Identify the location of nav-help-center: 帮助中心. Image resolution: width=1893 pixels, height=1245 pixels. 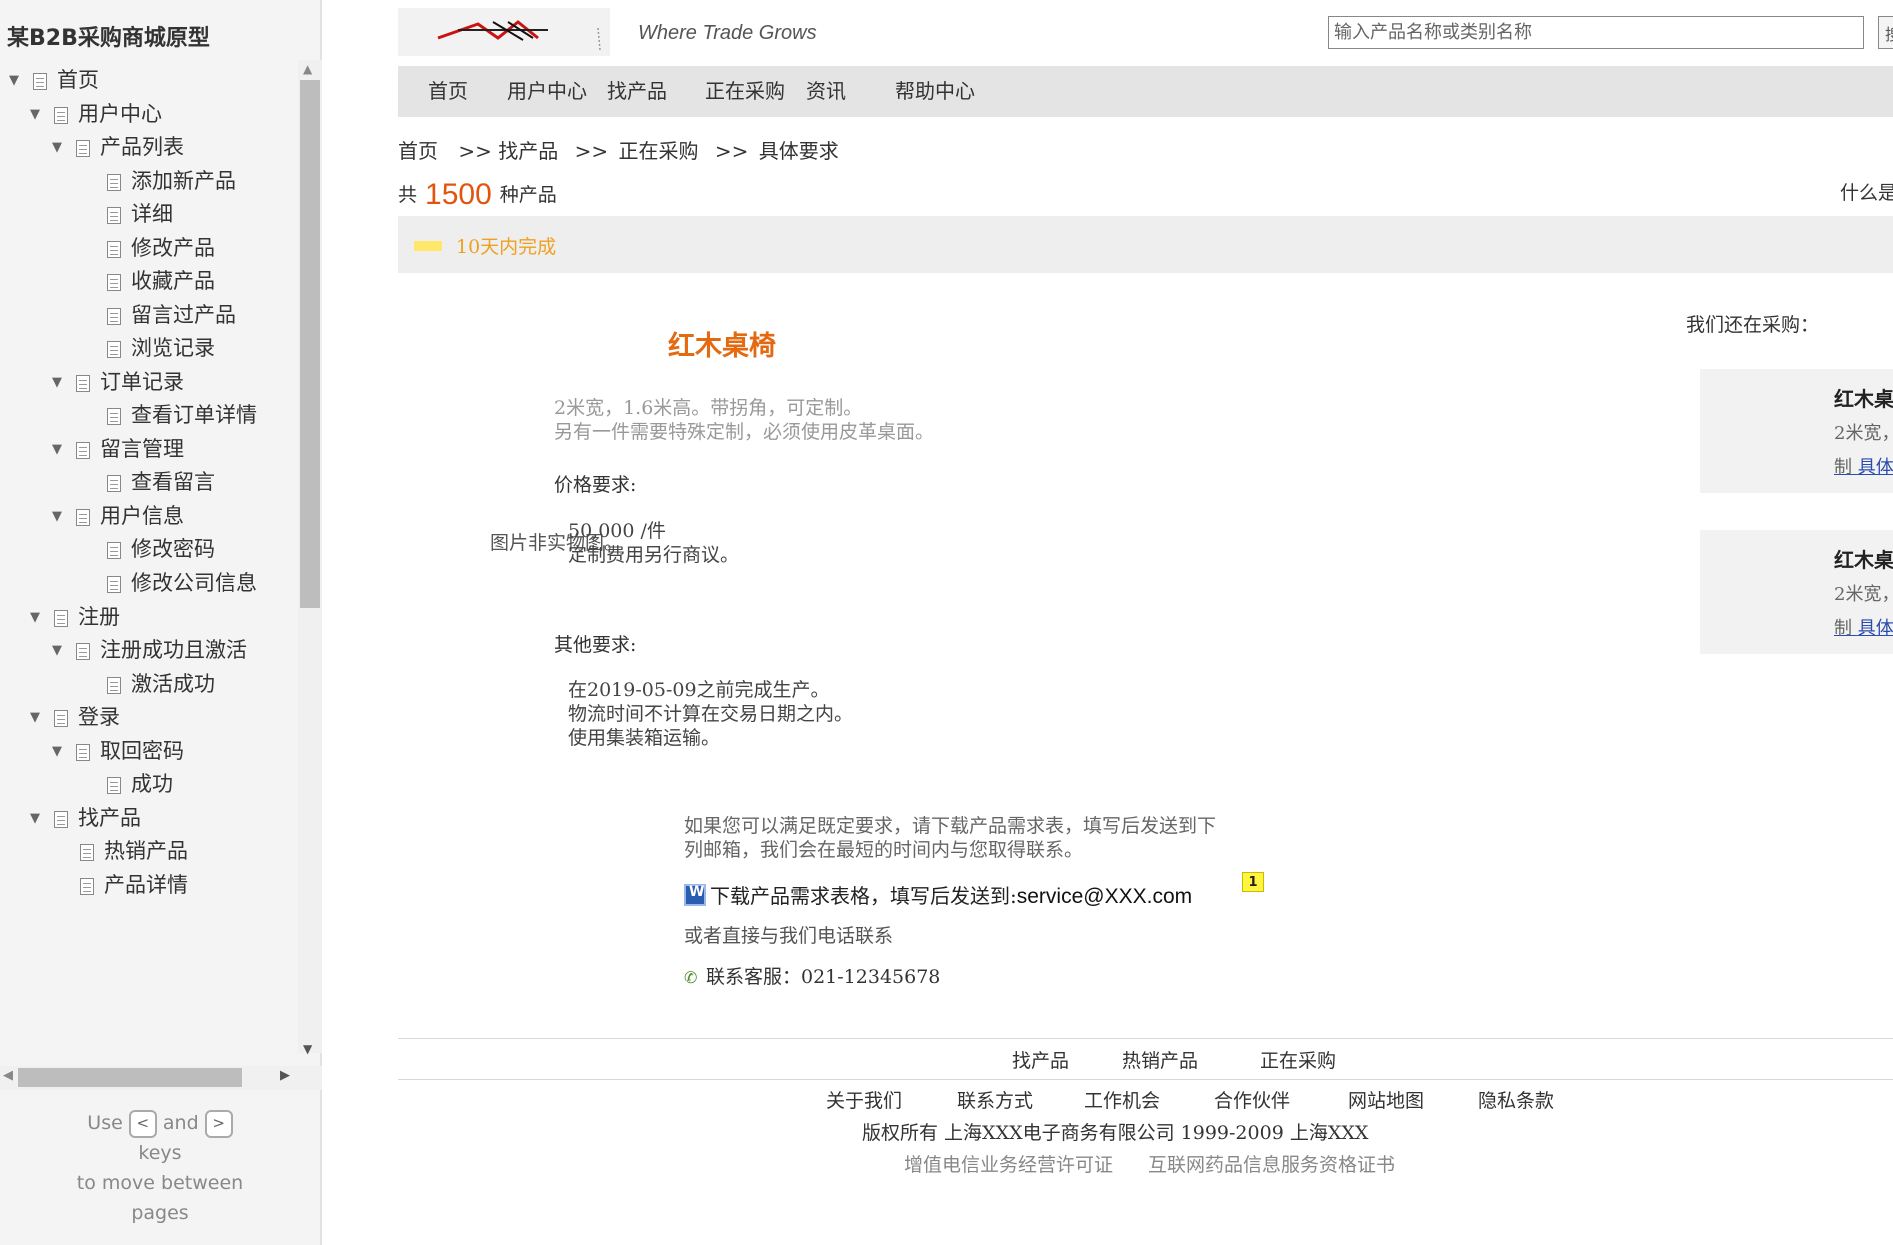
(935, 91).